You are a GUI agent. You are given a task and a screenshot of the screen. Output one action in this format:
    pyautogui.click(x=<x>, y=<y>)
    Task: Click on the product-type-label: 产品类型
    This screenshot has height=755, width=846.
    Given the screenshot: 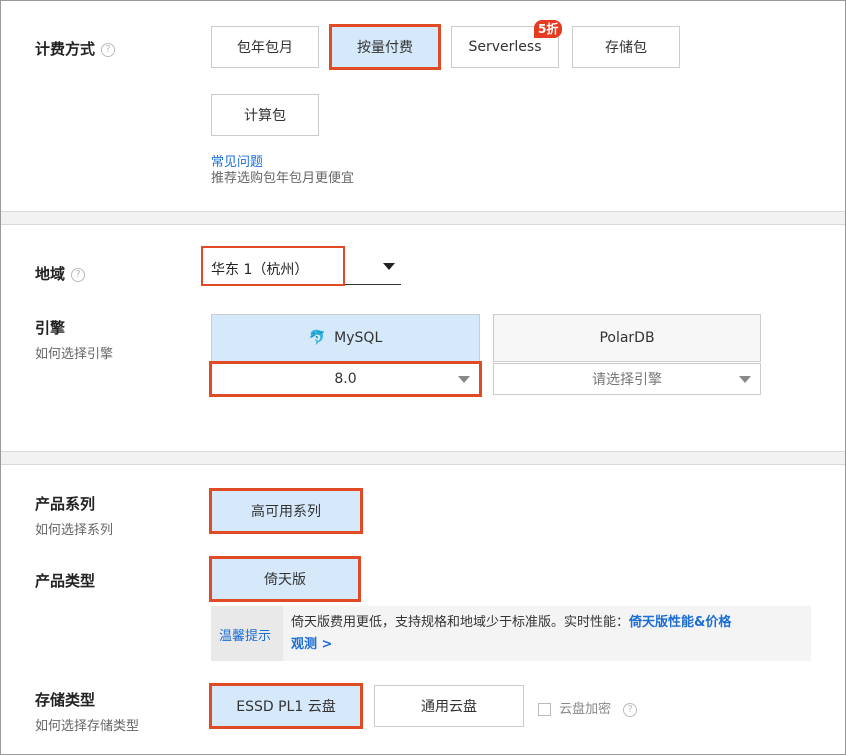 What is the action you would take?
    pyautogui.click(x=65, y=581)
    